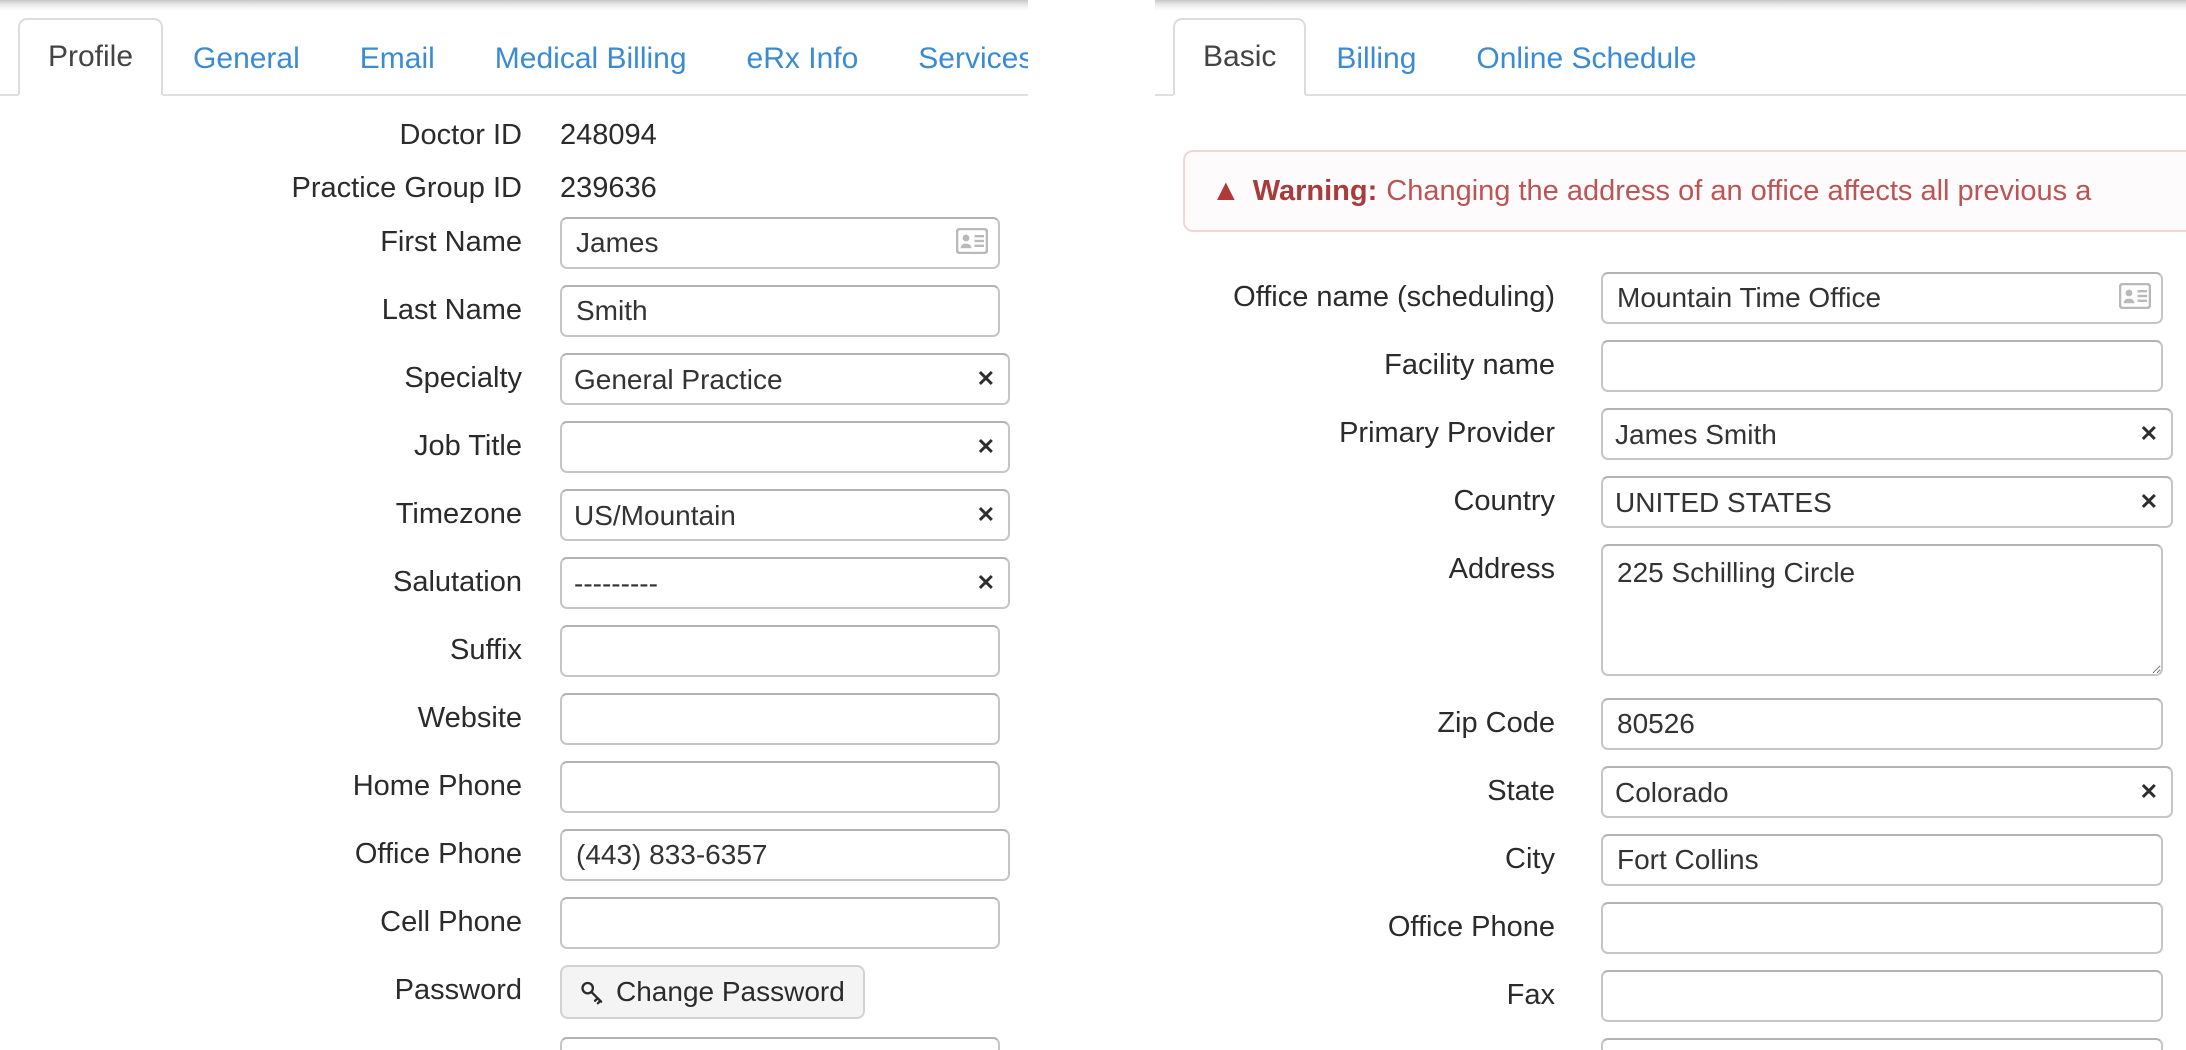 Image resolution: width=2186 pixels, height=1050 pixels. What do you see at coordinates (785, 515) in the screenshot?
I see `timezone-select: US/Mountain` at bounding box center [785, 515].